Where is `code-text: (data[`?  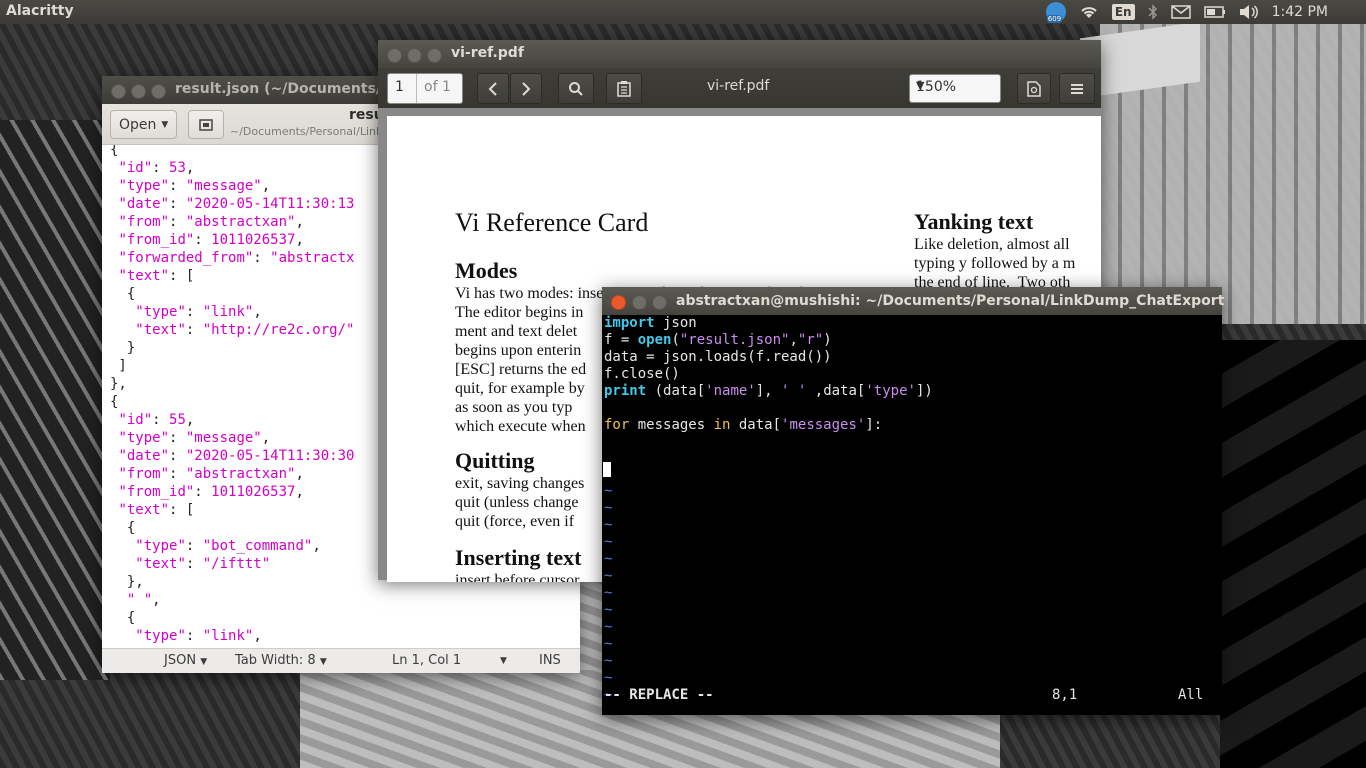 code-text: (data[ is located at coordinates (676, 391).